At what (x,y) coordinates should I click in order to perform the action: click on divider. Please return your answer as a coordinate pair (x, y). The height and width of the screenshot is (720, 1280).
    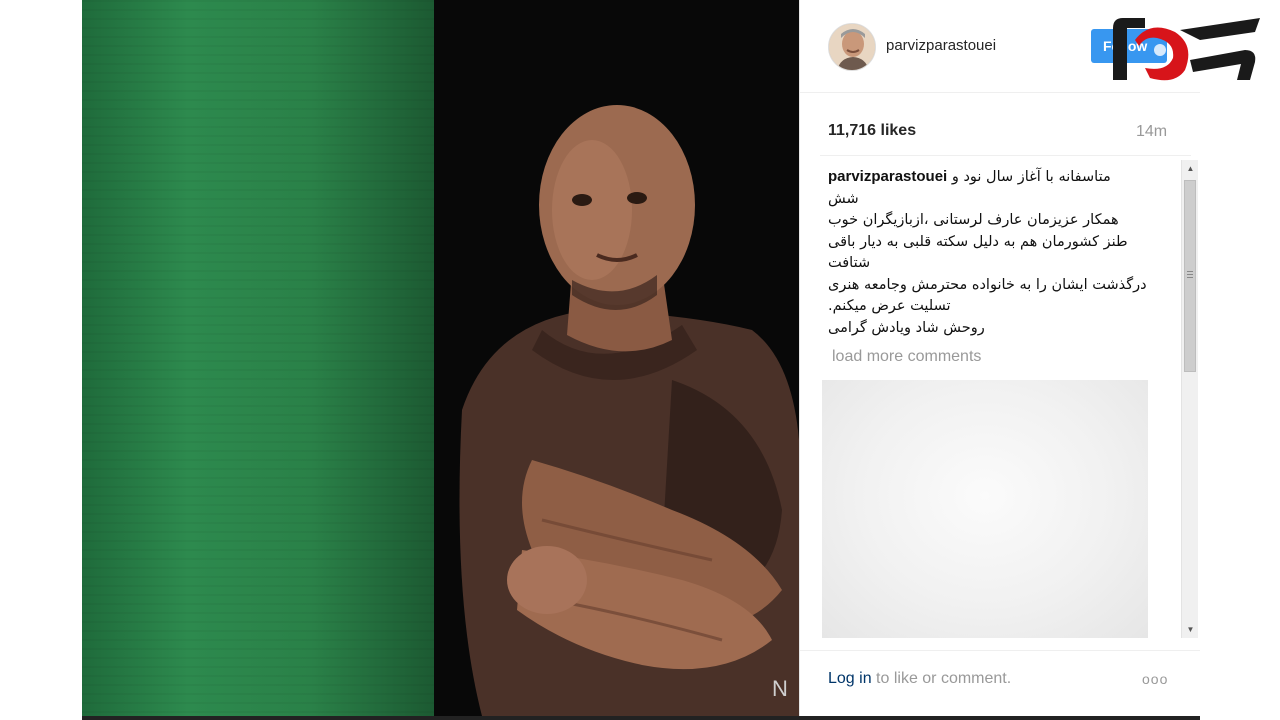
    Looking at the image, I should click on (1005, 155).